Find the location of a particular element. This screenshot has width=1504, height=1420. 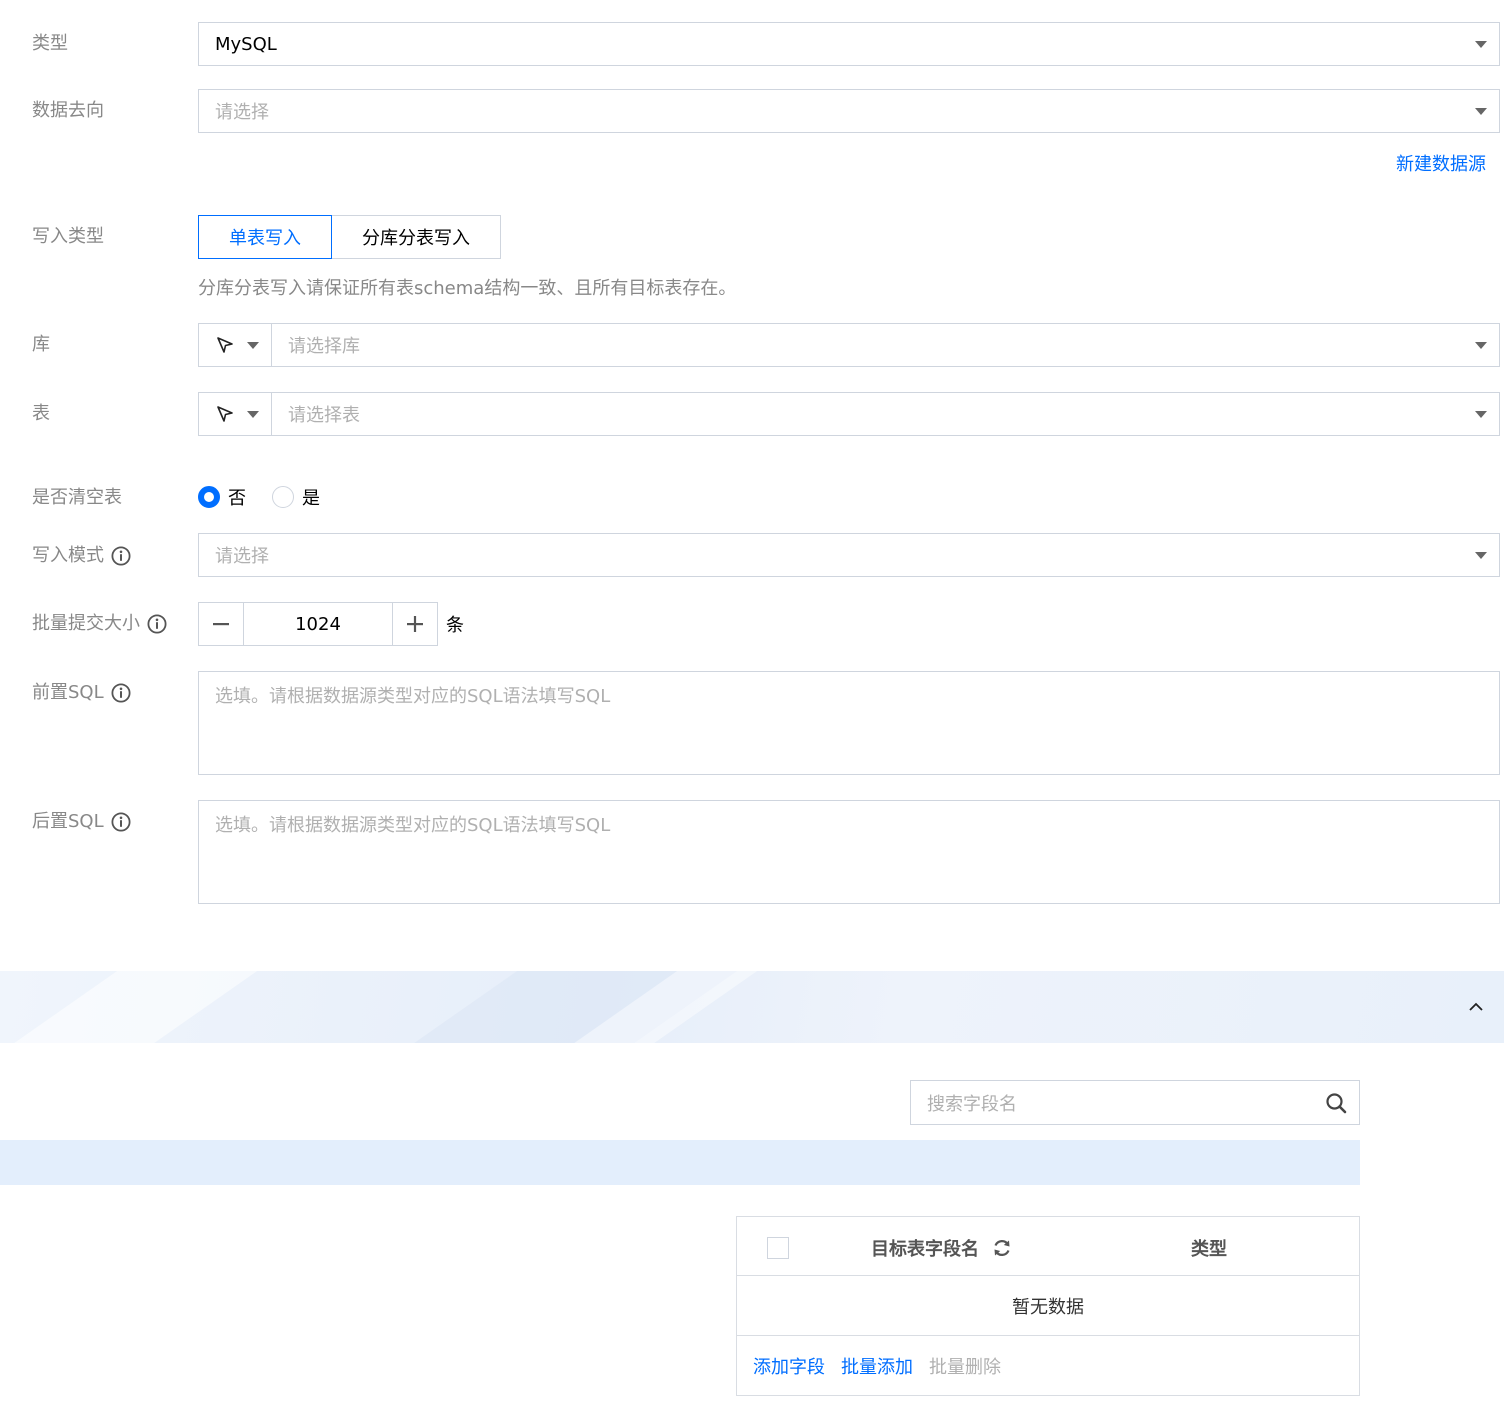

write-mode-placeholder: 请选择 is located at coordinates (242, 556).